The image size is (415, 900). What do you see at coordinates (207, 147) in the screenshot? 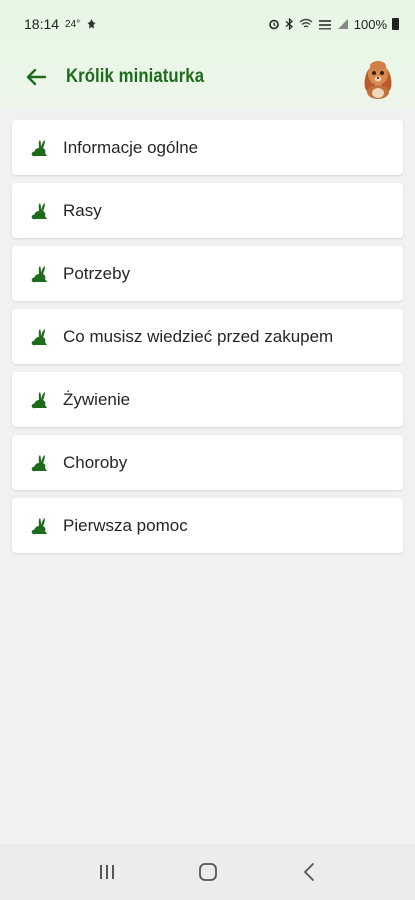
I see `menu-item-informacje-ogolne: Informacje ogólne` at bounding box center [207, 147].